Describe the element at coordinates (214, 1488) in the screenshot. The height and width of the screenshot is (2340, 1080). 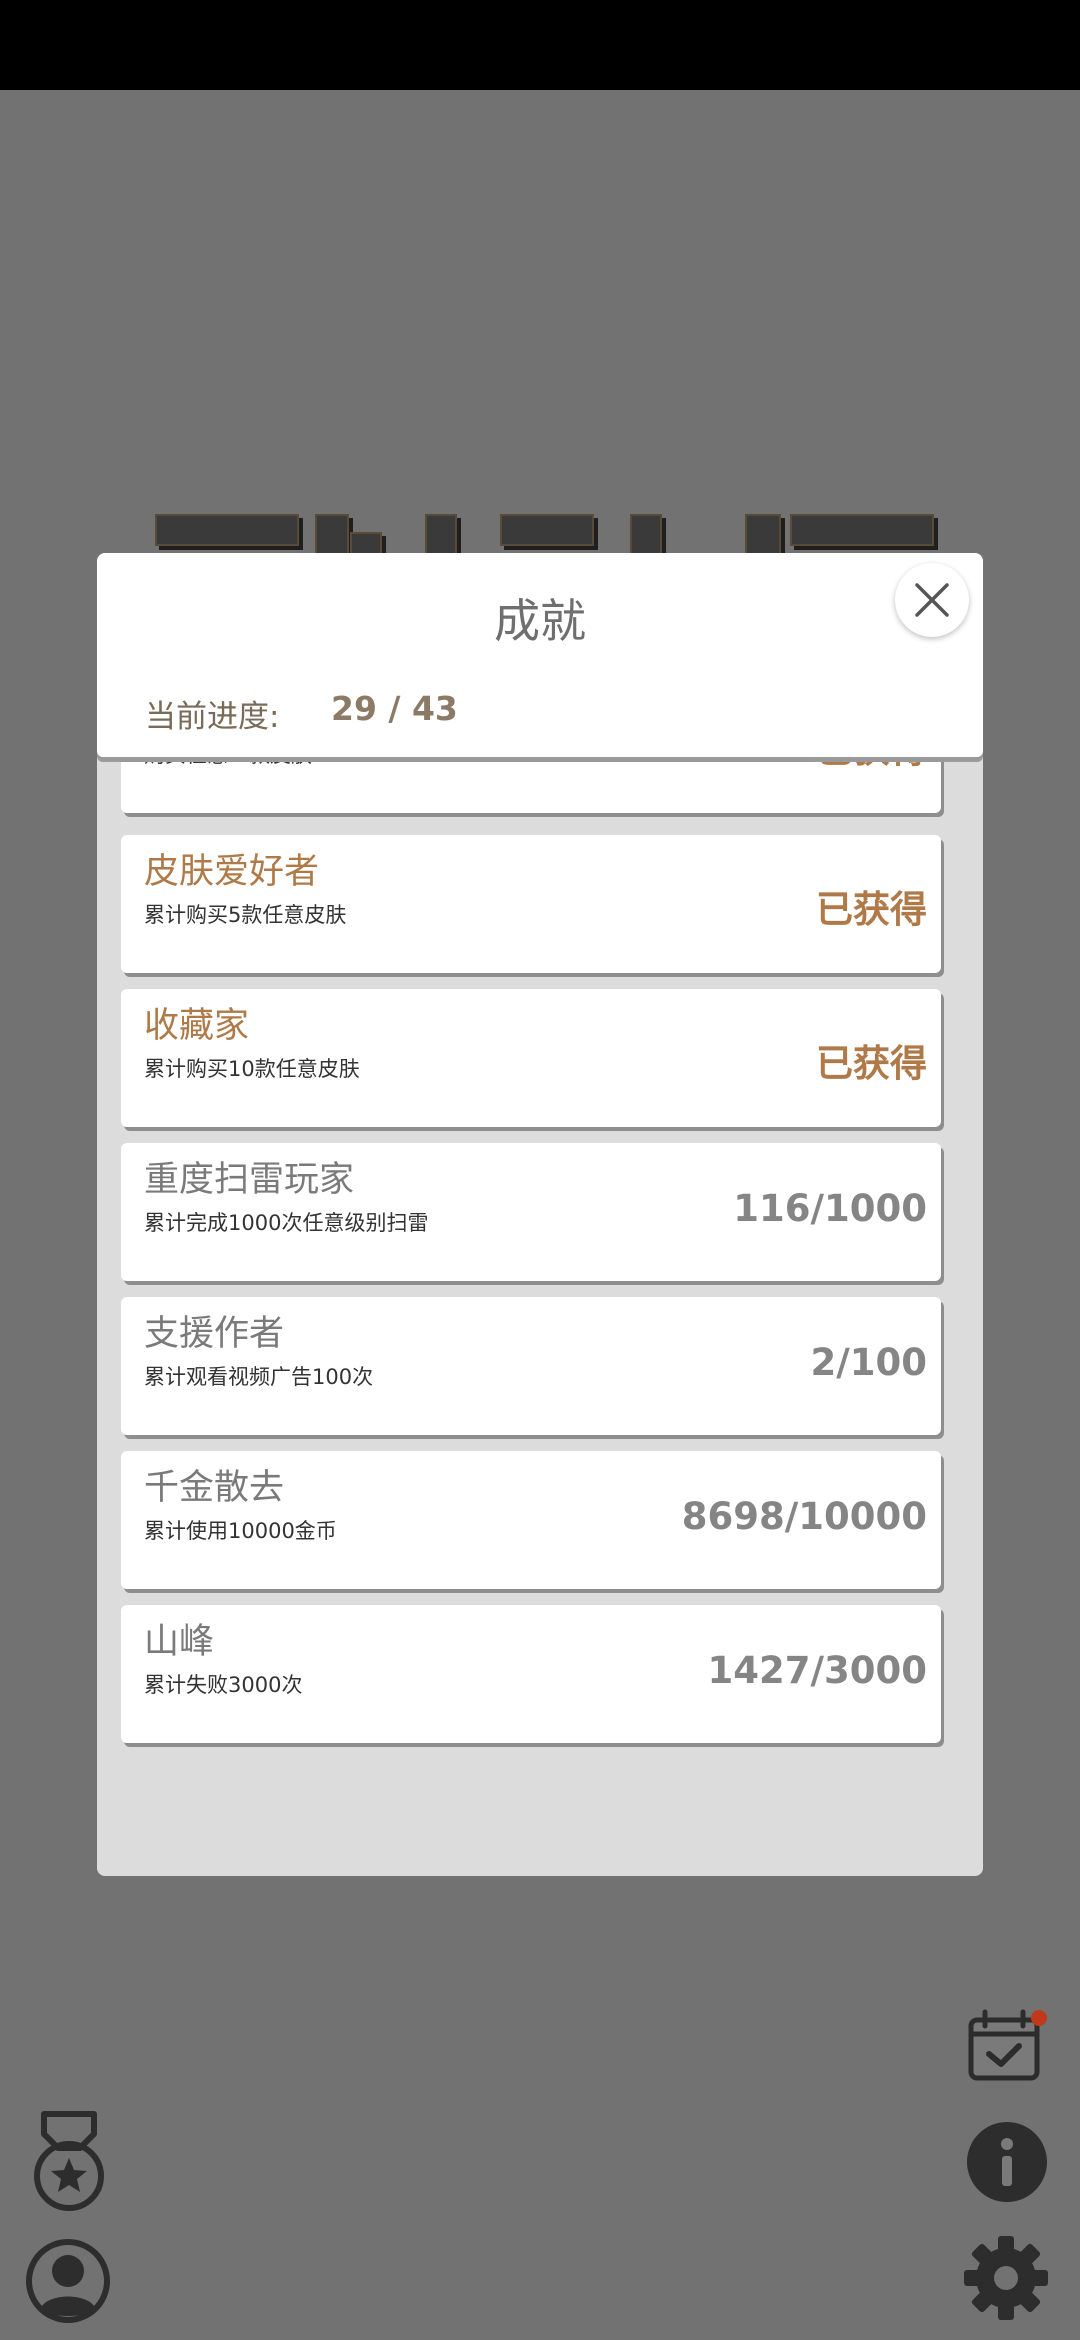
I see `achievement-name: 千金散去` at that location.